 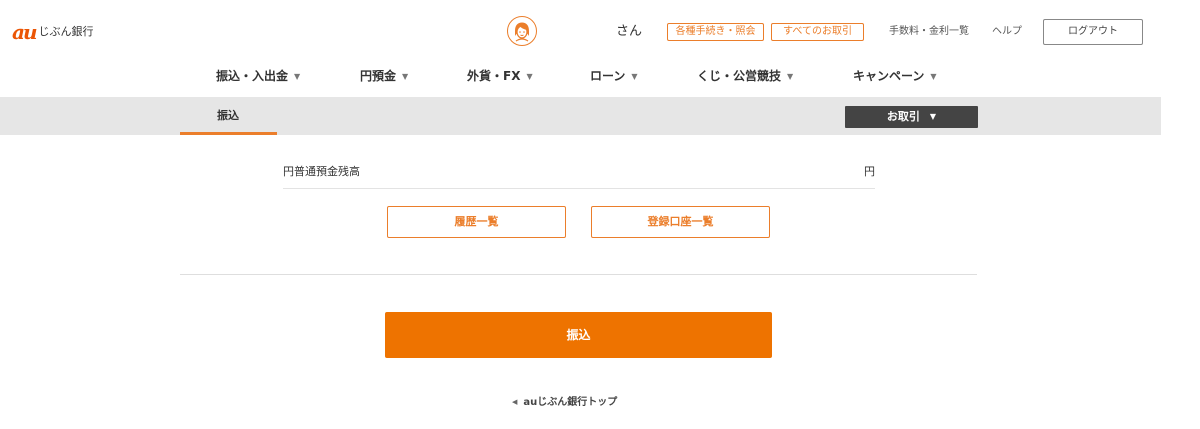 I want to click on nav-item-foreign-fx: 外貨・FX ▼, so click(x=500, y=76).